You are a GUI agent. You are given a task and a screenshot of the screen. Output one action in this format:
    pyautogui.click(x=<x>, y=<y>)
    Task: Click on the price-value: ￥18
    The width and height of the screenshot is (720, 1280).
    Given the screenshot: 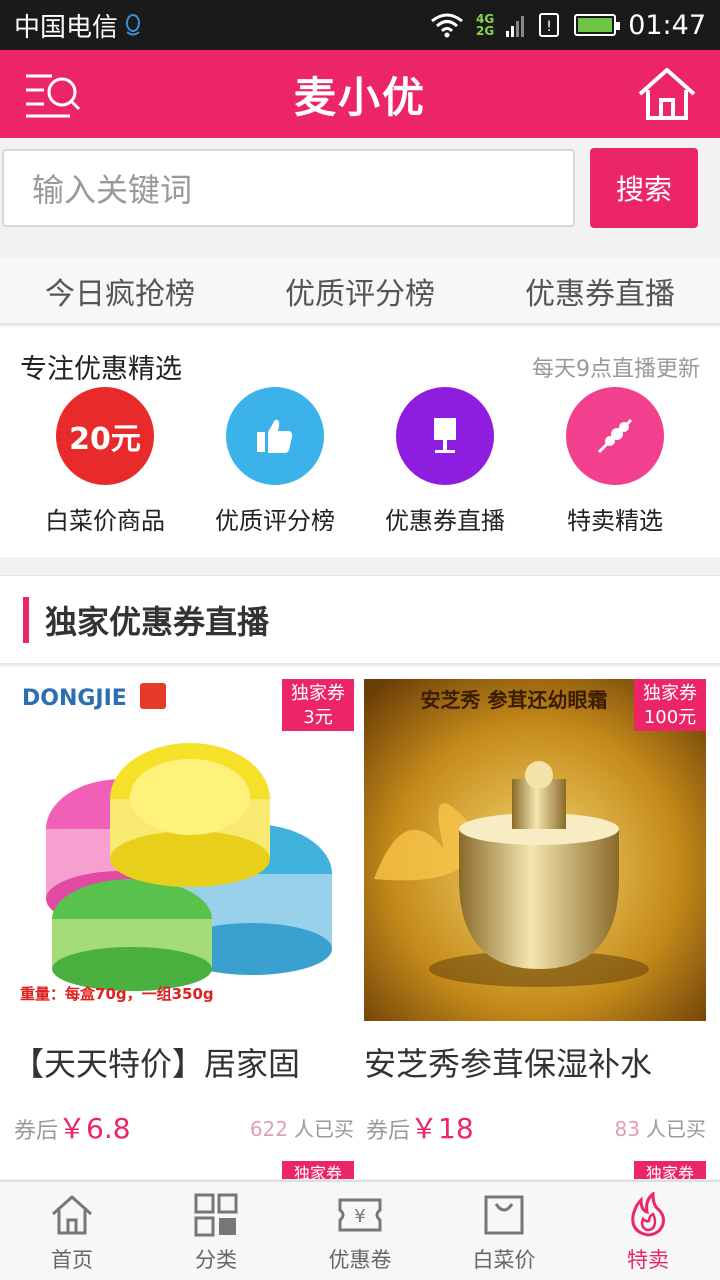 What is the action you would take?
    pyautogui.click(x=442, y=1128)
    